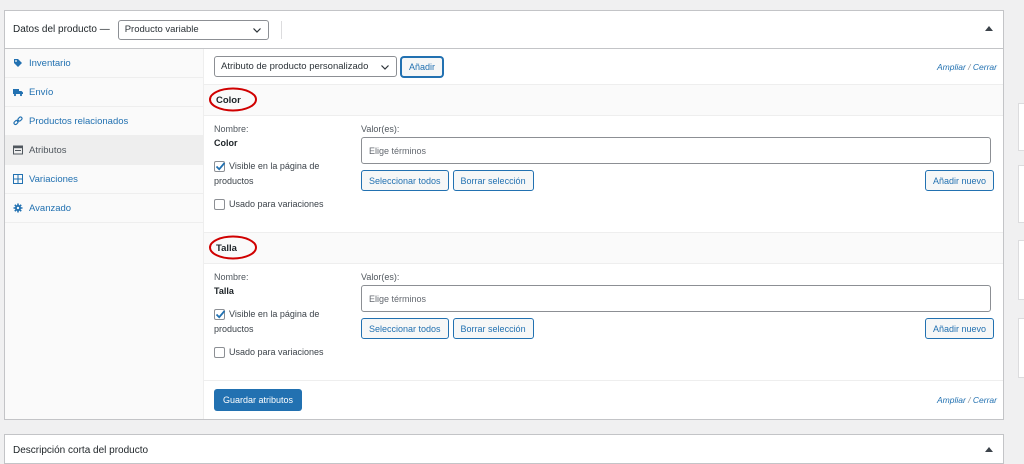  I want to click on sidebar-item-inventario: Inventario, so click(104, 63).